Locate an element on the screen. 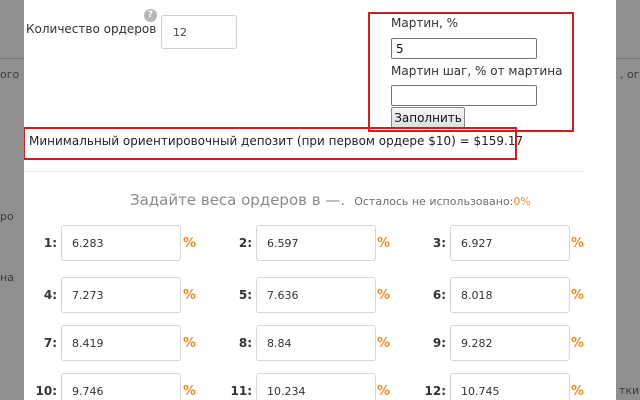  orders-count-input is located at coordinates (199, 32).